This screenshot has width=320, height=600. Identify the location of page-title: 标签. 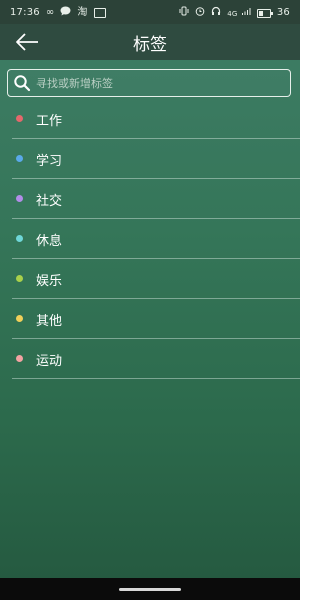
(150, 45).